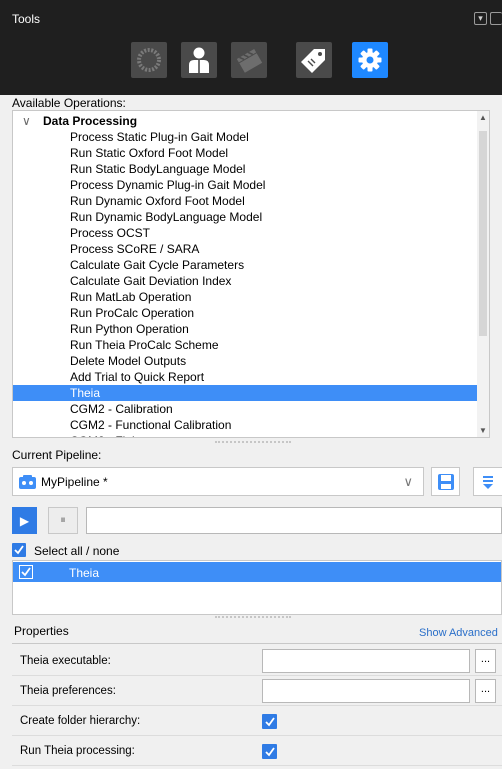  Describe the element at coordinates (63, 520) in the screenshot. I see `pause-button: ⏸` at that location.